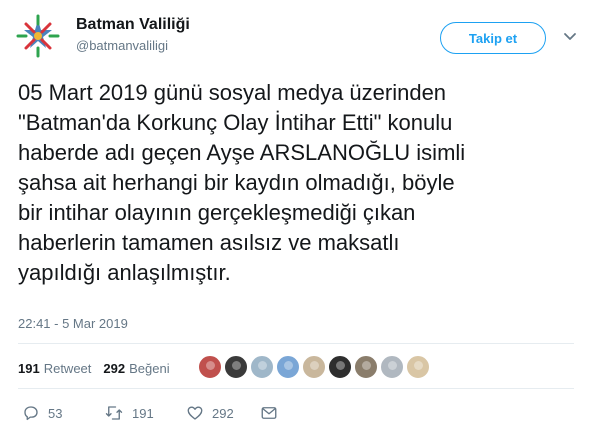 Image resolution: width=592 pixels, height=439 pixels. I want to click on tweet-stats: 191 Retweet 292 Beğeni, so click(100, 368).